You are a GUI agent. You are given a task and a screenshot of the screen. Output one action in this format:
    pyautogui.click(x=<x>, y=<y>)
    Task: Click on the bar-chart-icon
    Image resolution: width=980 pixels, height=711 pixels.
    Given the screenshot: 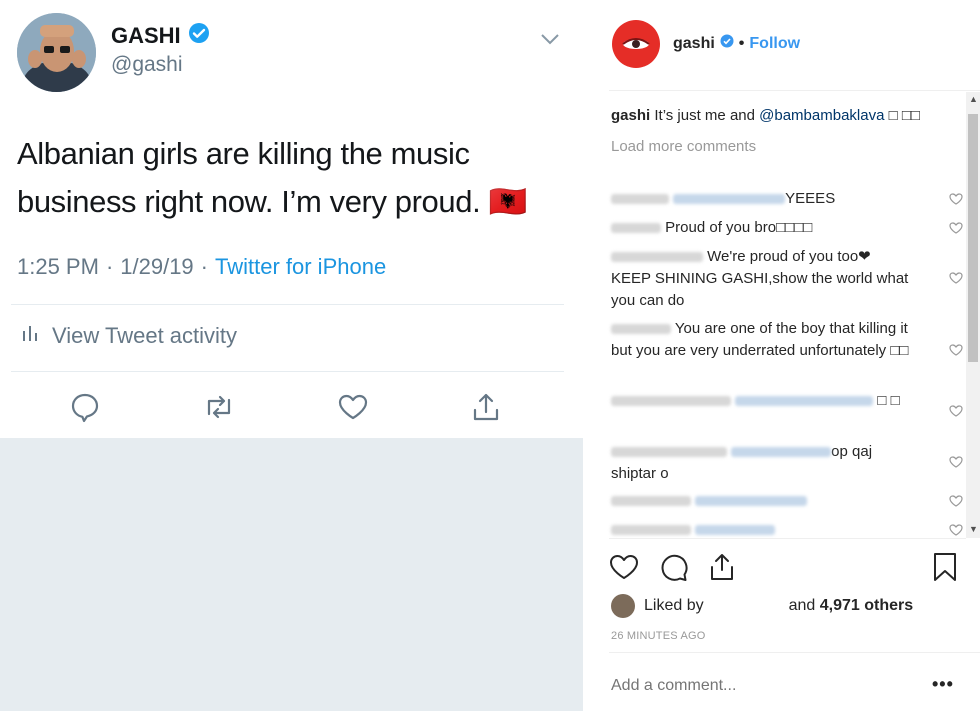 What is the action you would take?
    pyautogui.click(x=30, y=336)
    